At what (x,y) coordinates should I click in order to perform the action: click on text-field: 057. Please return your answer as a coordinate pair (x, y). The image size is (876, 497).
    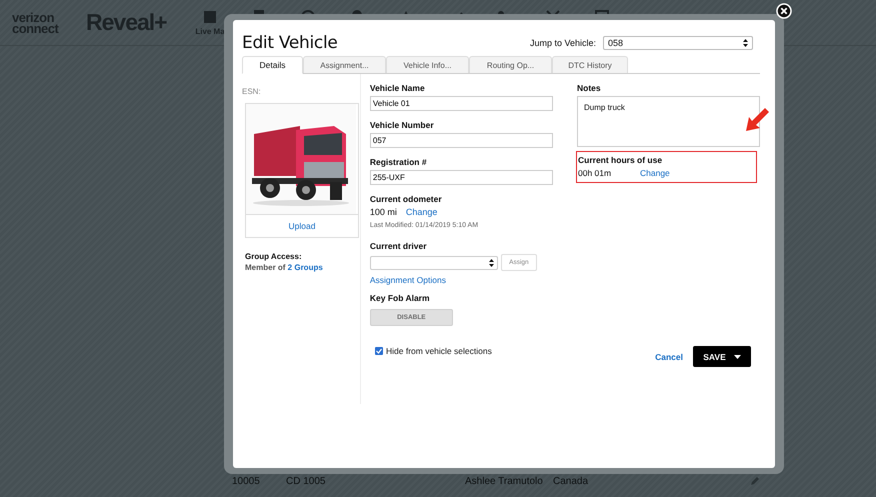
    Looking at the image, I should click on (461, 140).